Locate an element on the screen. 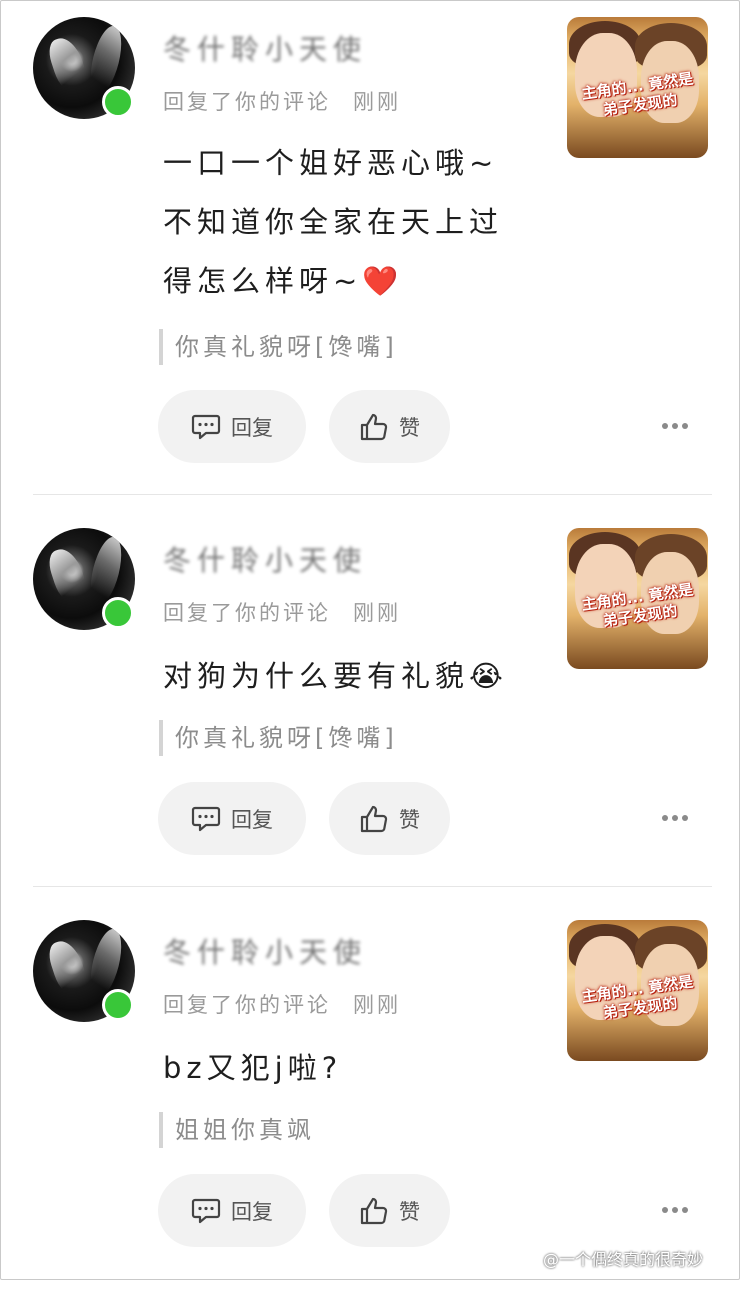 The width and height of the screenshot is (740, 1295). watermark: @一个偶终真的很奇妙 is located at coordinates (609, 1258).